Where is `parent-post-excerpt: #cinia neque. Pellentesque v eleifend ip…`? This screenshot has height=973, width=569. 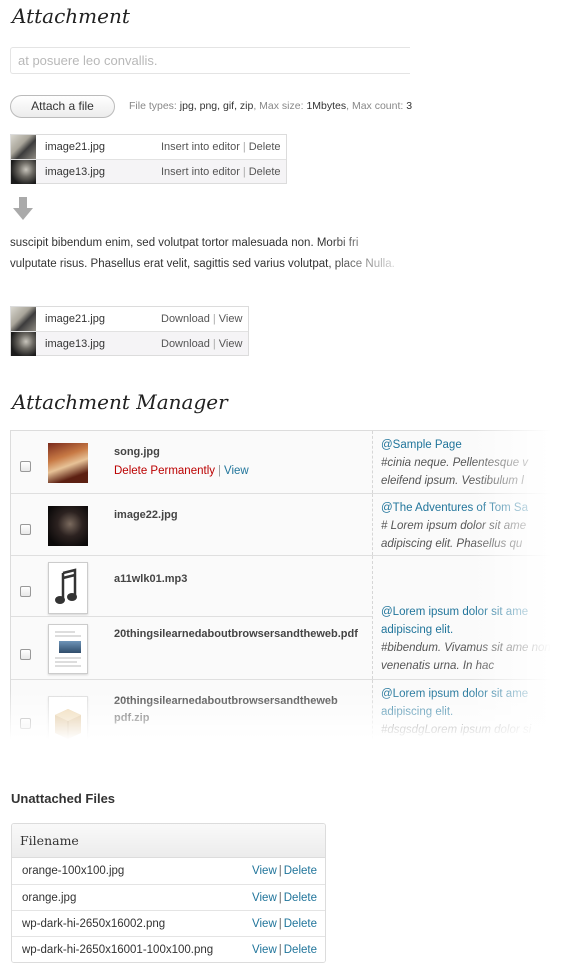
parent-post-excerpt: #cinia neque. Pellentesque v eleifend ip… is located at coordinates (455, 472).